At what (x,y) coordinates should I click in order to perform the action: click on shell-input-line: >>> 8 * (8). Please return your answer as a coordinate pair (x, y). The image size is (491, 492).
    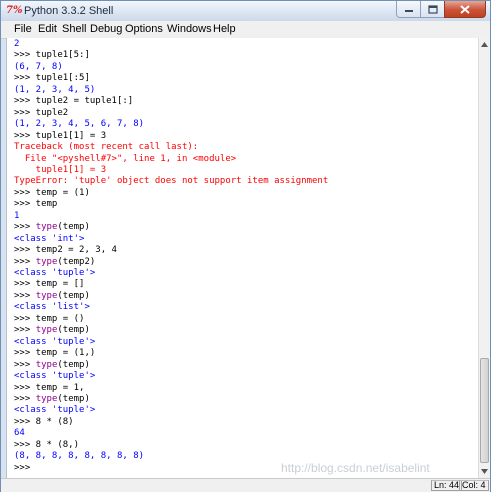
    Looking at the image, I should click on (44, 421).